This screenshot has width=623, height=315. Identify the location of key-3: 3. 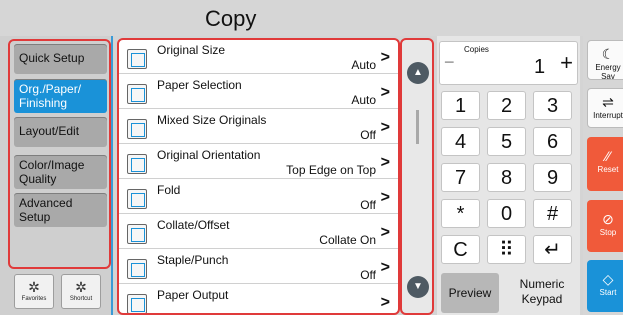
(552, 105).